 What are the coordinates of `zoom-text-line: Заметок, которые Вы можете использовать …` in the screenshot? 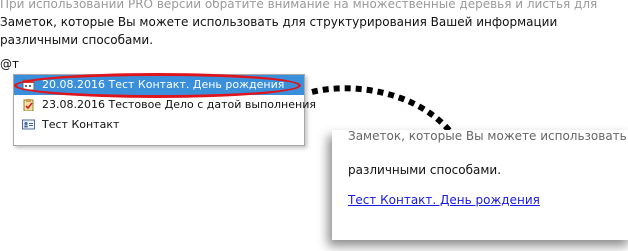 It's located at (488, 136).